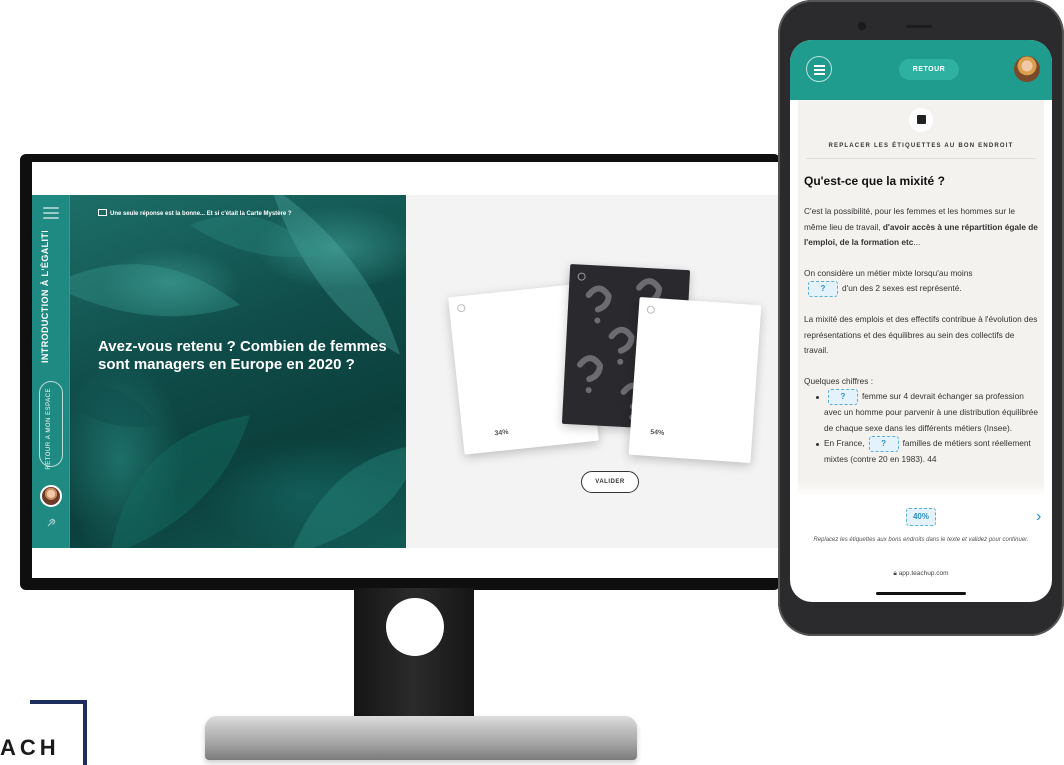 The height and width of the screenshot is (765, 1064). I want to click on url-bar: 🔒︎ app.teachup.com, so click(921, 574).